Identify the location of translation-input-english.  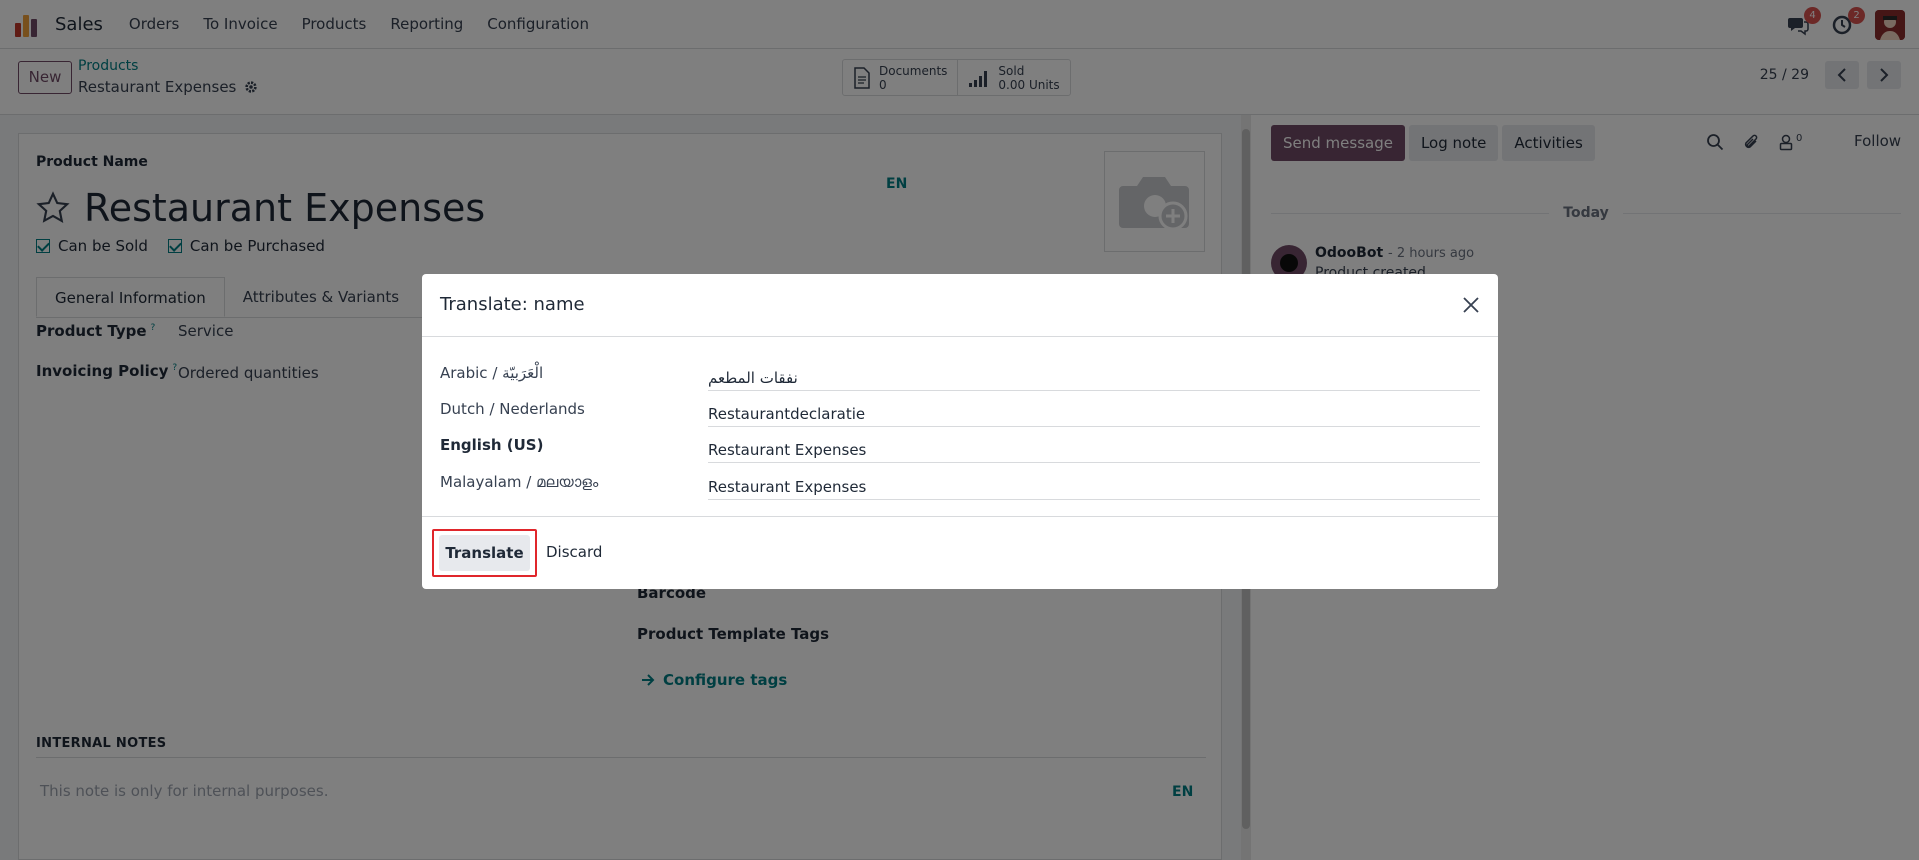
(1094, 445).